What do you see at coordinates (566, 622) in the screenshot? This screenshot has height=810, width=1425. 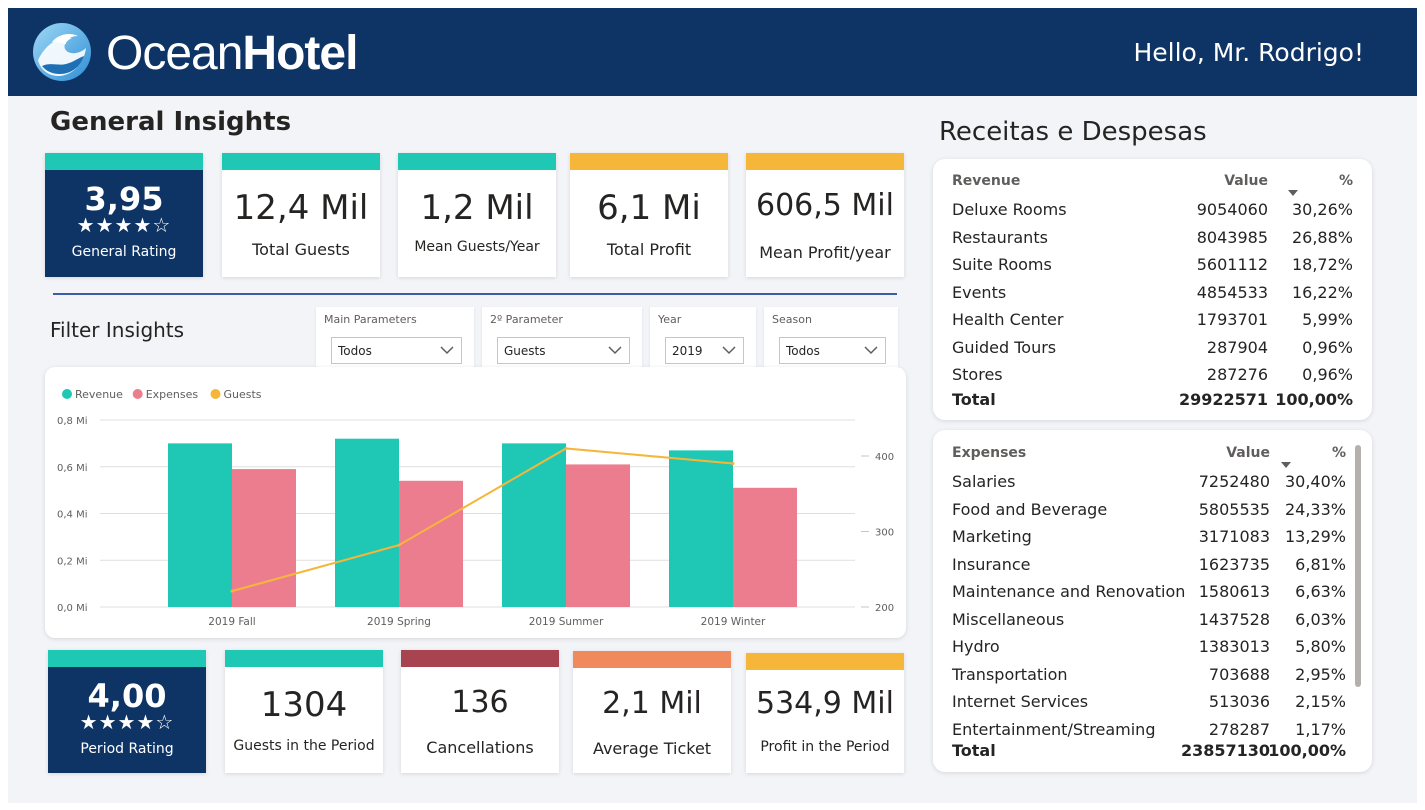 I see `x-tick-label: 2019 Summer` at bounding box center [566, 622].